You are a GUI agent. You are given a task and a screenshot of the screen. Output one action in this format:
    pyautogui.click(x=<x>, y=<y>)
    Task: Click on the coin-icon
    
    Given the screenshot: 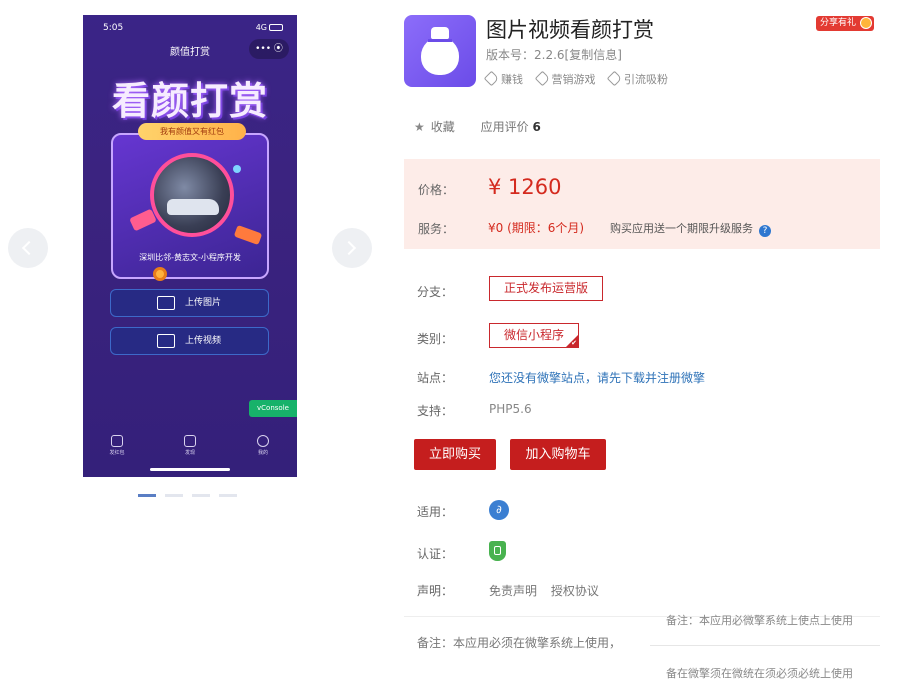 What is the action you would take?
    pyautogui.click(x=160, y=274)
    